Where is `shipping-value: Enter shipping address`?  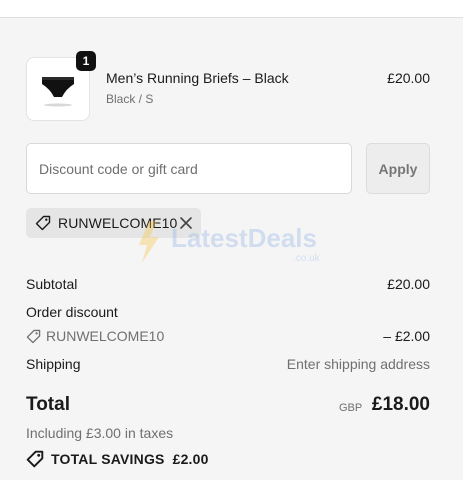
shipping-value: Enter shipping address is located at coordinates (358, 364).